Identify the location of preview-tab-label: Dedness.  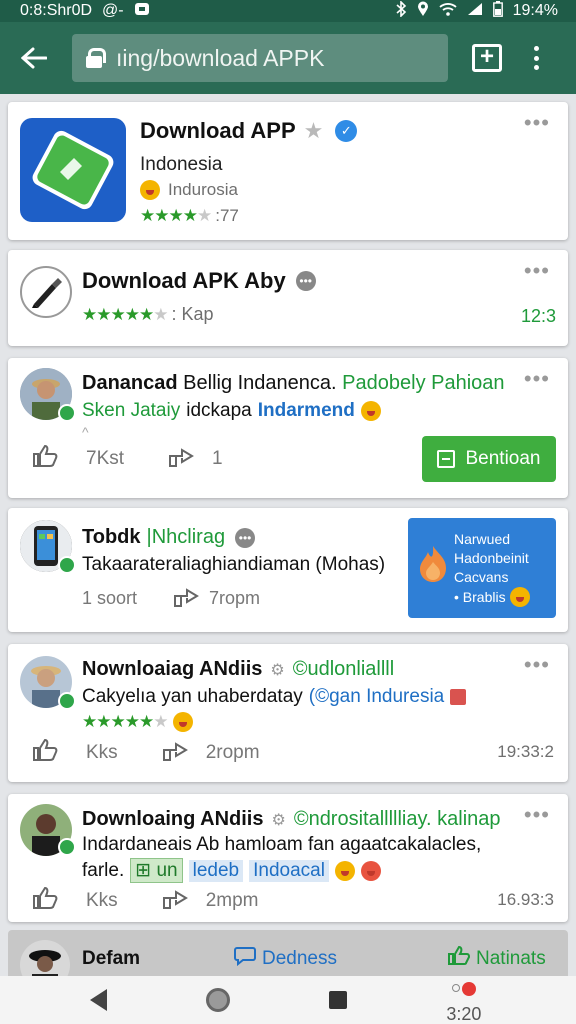
(299, 958).